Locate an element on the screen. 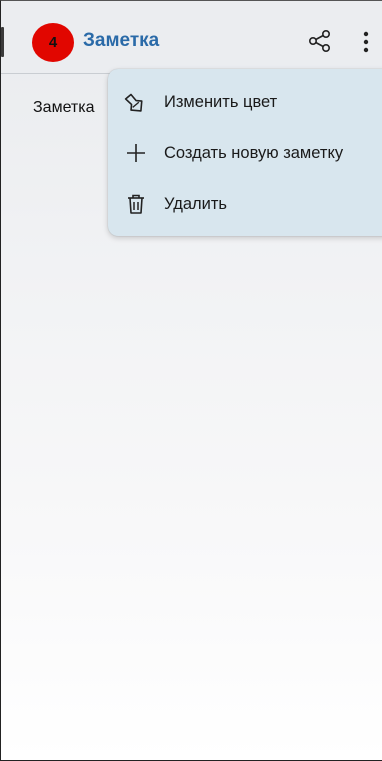 The height and width of the screenshot is (761, 382). more-vertical-icon is located at coordinates (366, 42).